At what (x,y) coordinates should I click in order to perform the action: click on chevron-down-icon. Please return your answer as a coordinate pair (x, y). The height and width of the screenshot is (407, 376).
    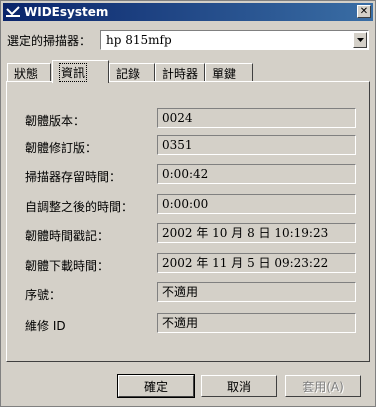
    Looking at the image, I should click on (360, 40).